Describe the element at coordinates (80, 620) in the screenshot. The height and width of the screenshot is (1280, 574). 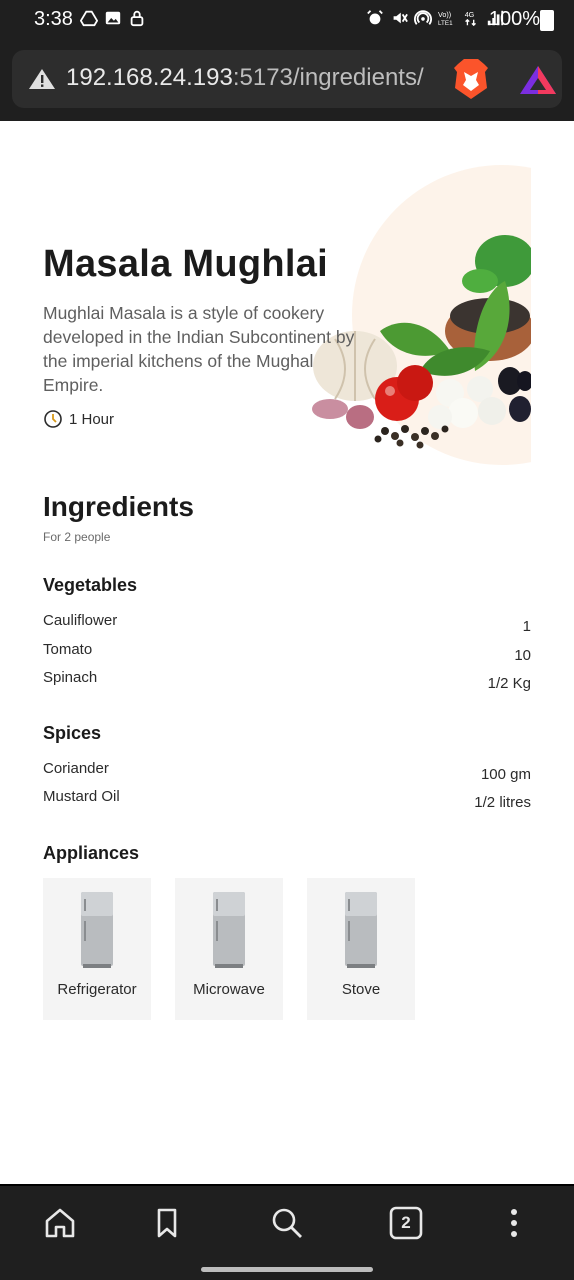
I see `ingredient-name: Cauliflower` at that location.